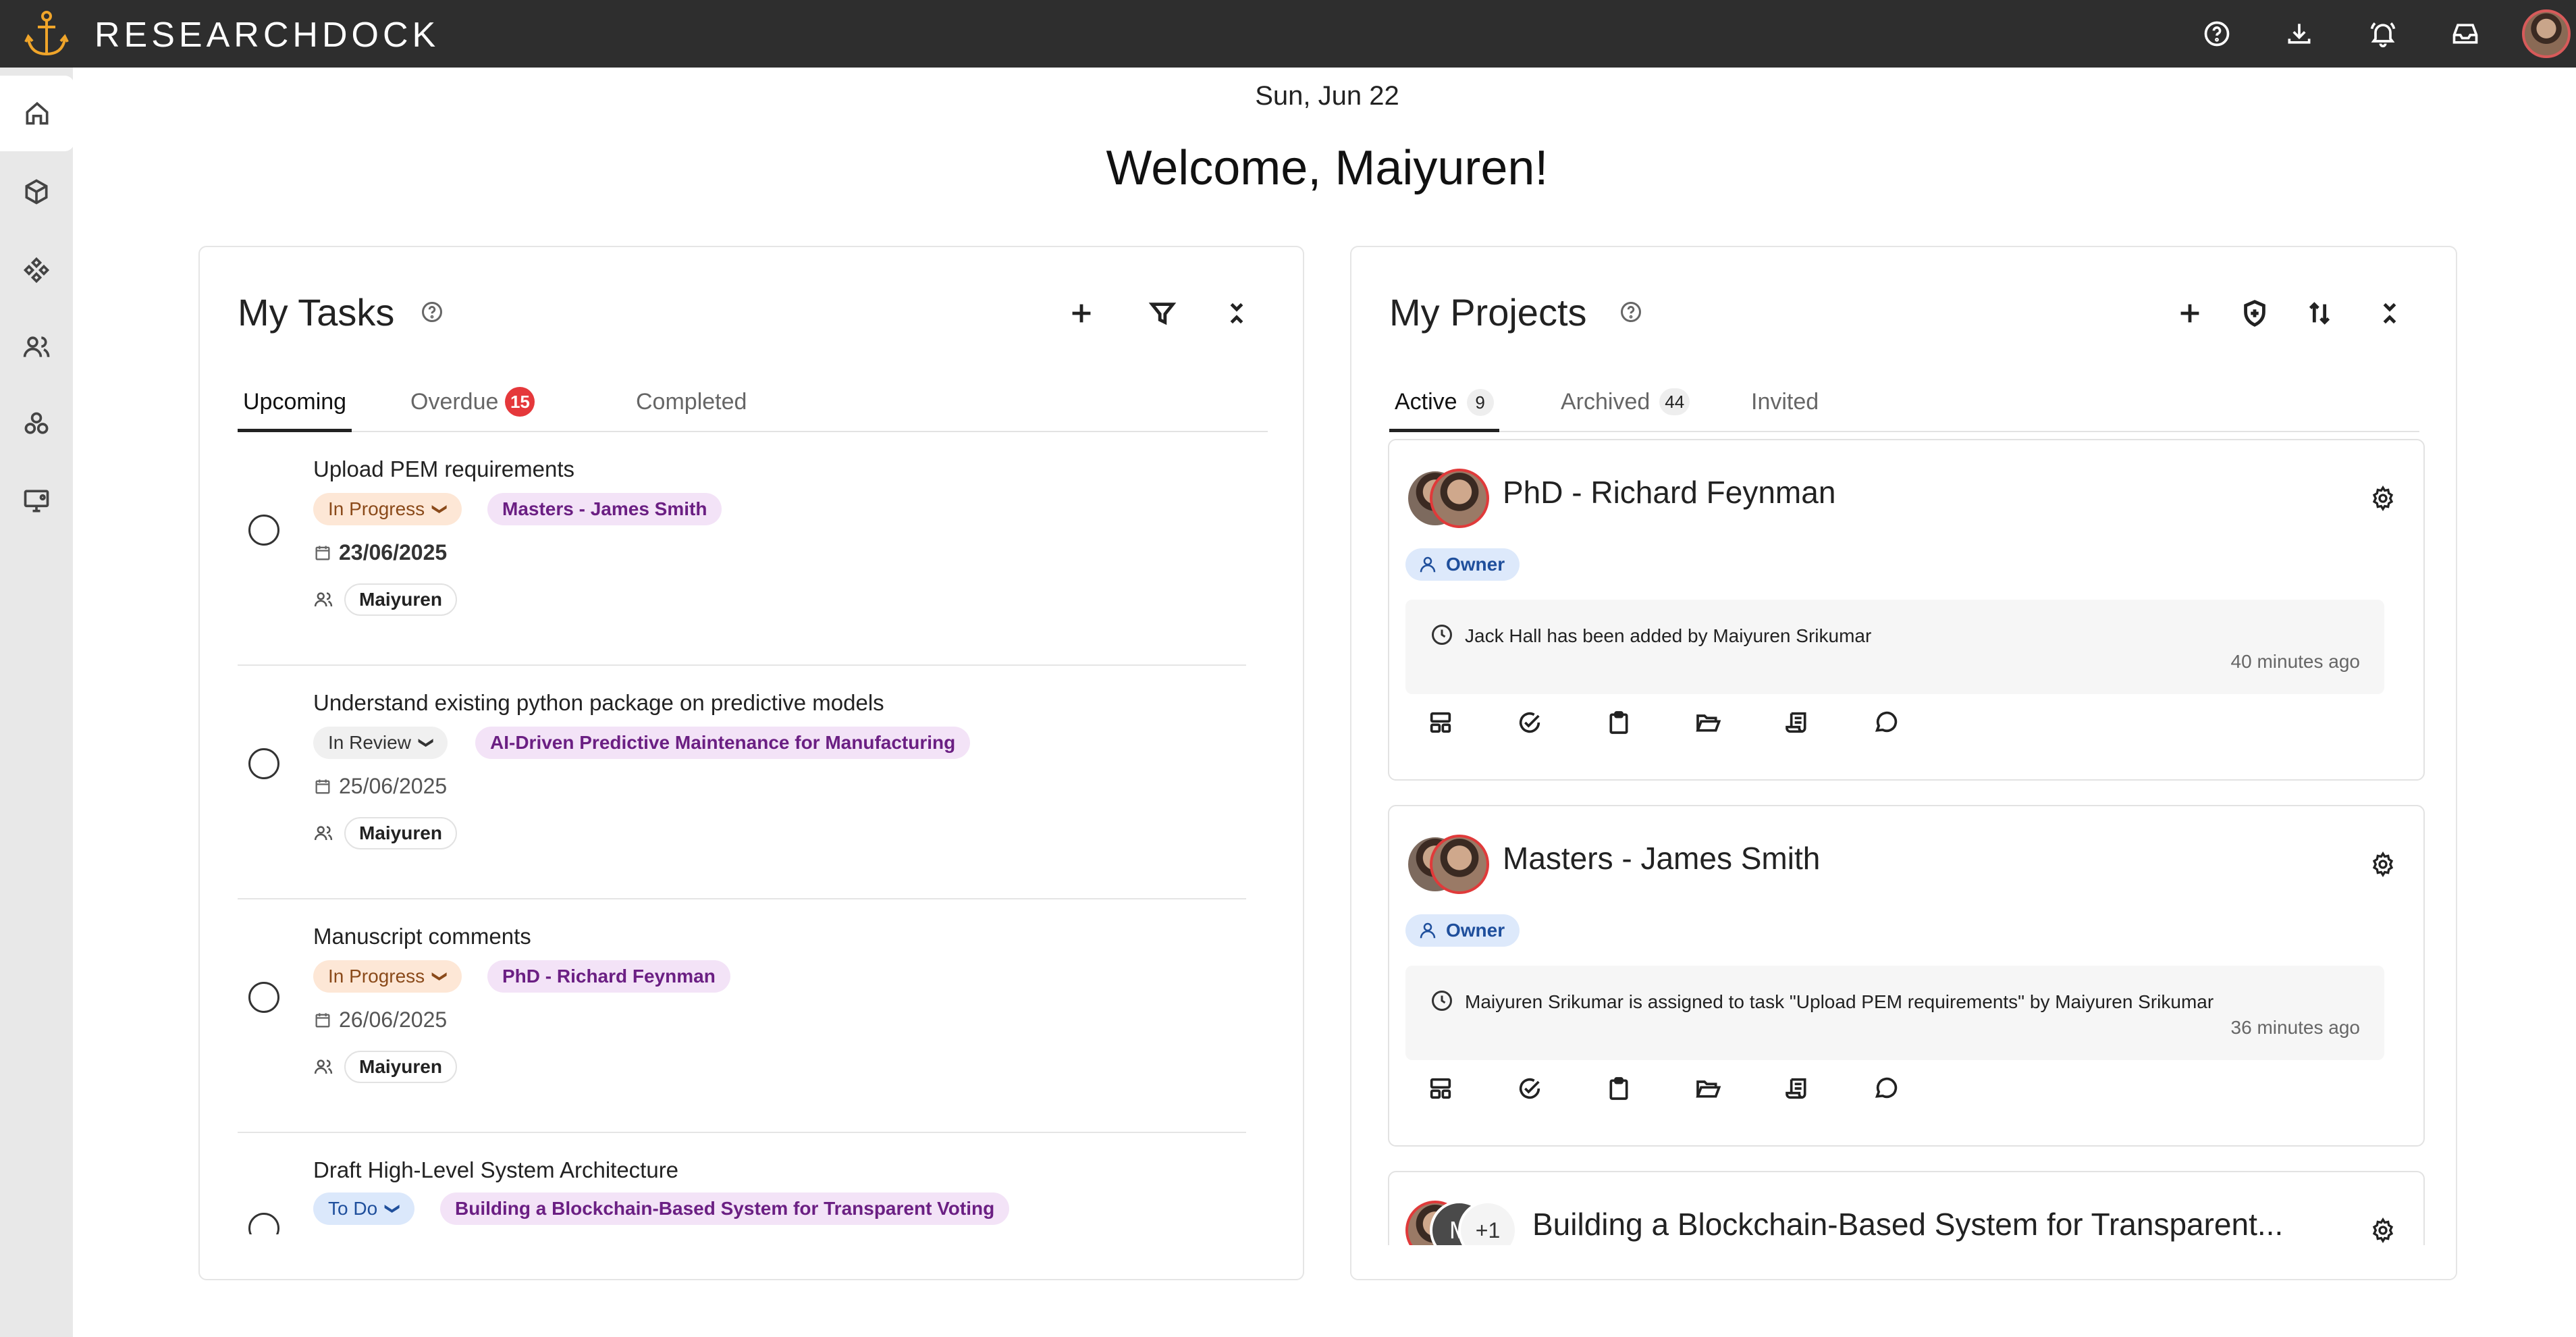 This screenshot has height=1337, width=2576. What do you see at coordinates (2319, 313) in the screenshot?
I see `sort-projects-button` at bounding box center [2319, 313].